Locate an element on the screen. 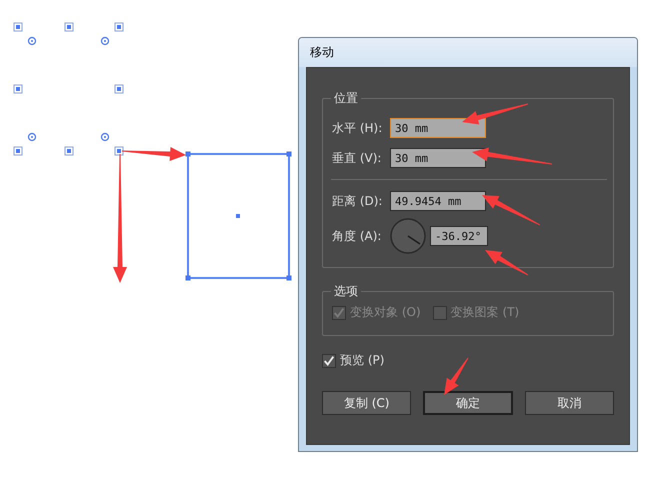 The image size is (659, 492). checkbox: 预览 (P) is located at coordinates (468, 360).